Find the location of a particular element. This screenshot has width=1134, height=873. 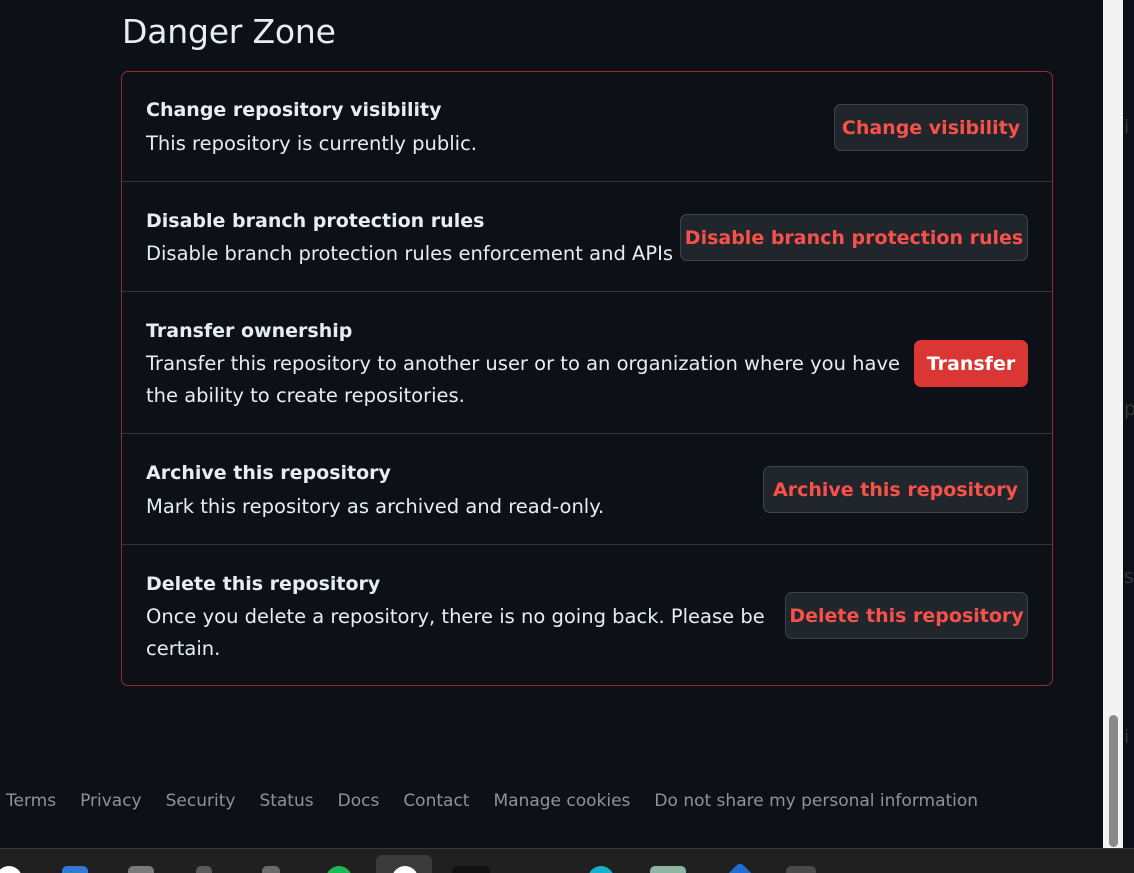

footer-link-security: Security is located at coordinates (201, 801).